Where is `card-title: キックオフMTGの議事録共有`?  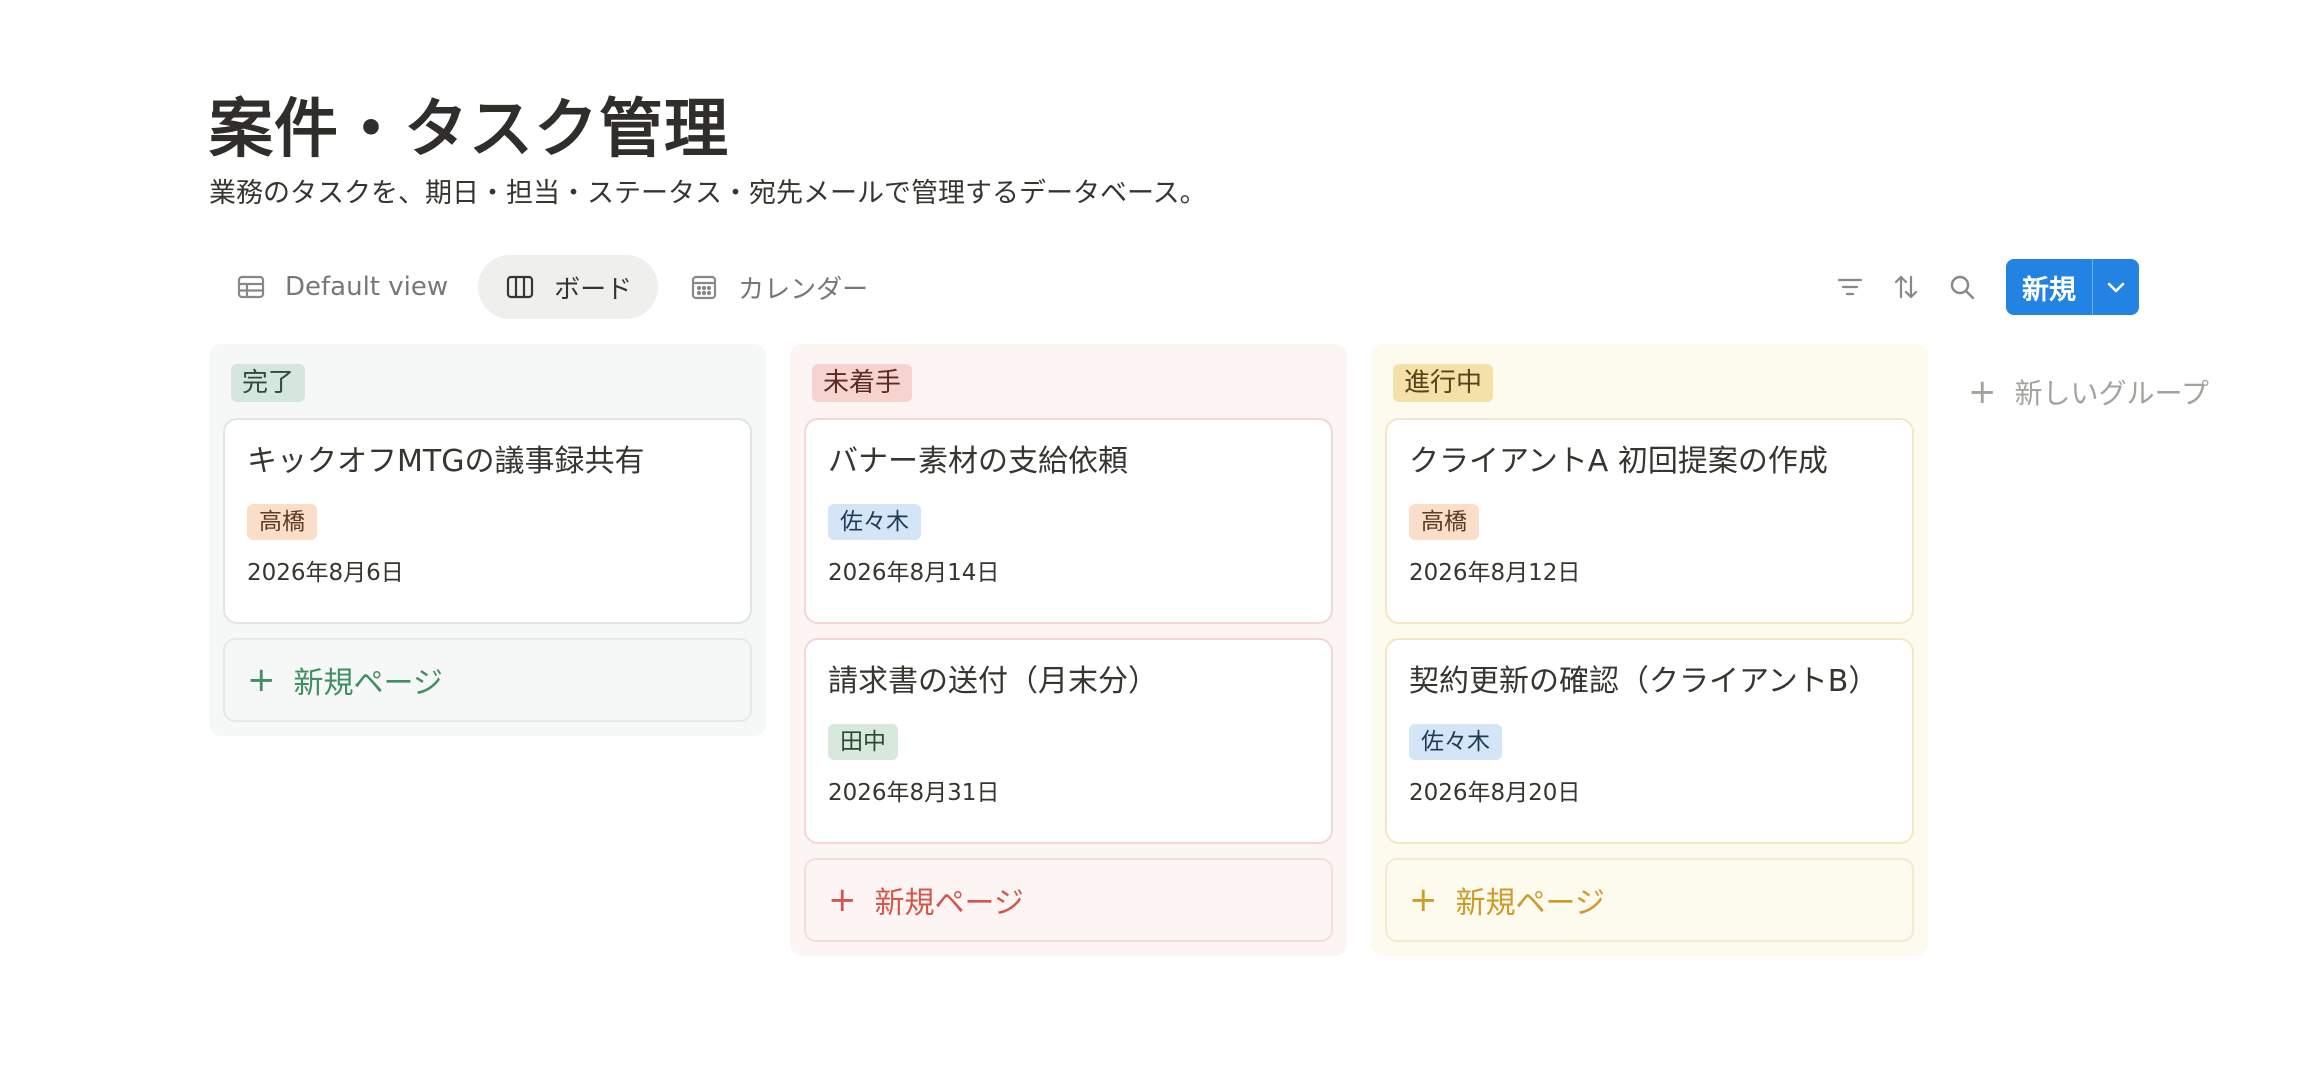
card-title: キックオフMTGの議事録共有 is located at coordinates (446, 461).